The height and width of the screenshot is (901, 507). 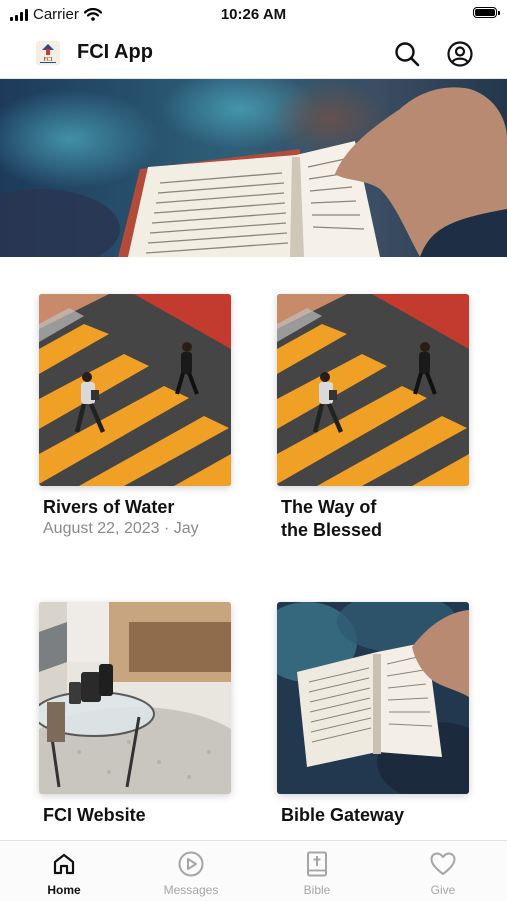 I want to click on tab-label: Give, so click(x=443, y=890).